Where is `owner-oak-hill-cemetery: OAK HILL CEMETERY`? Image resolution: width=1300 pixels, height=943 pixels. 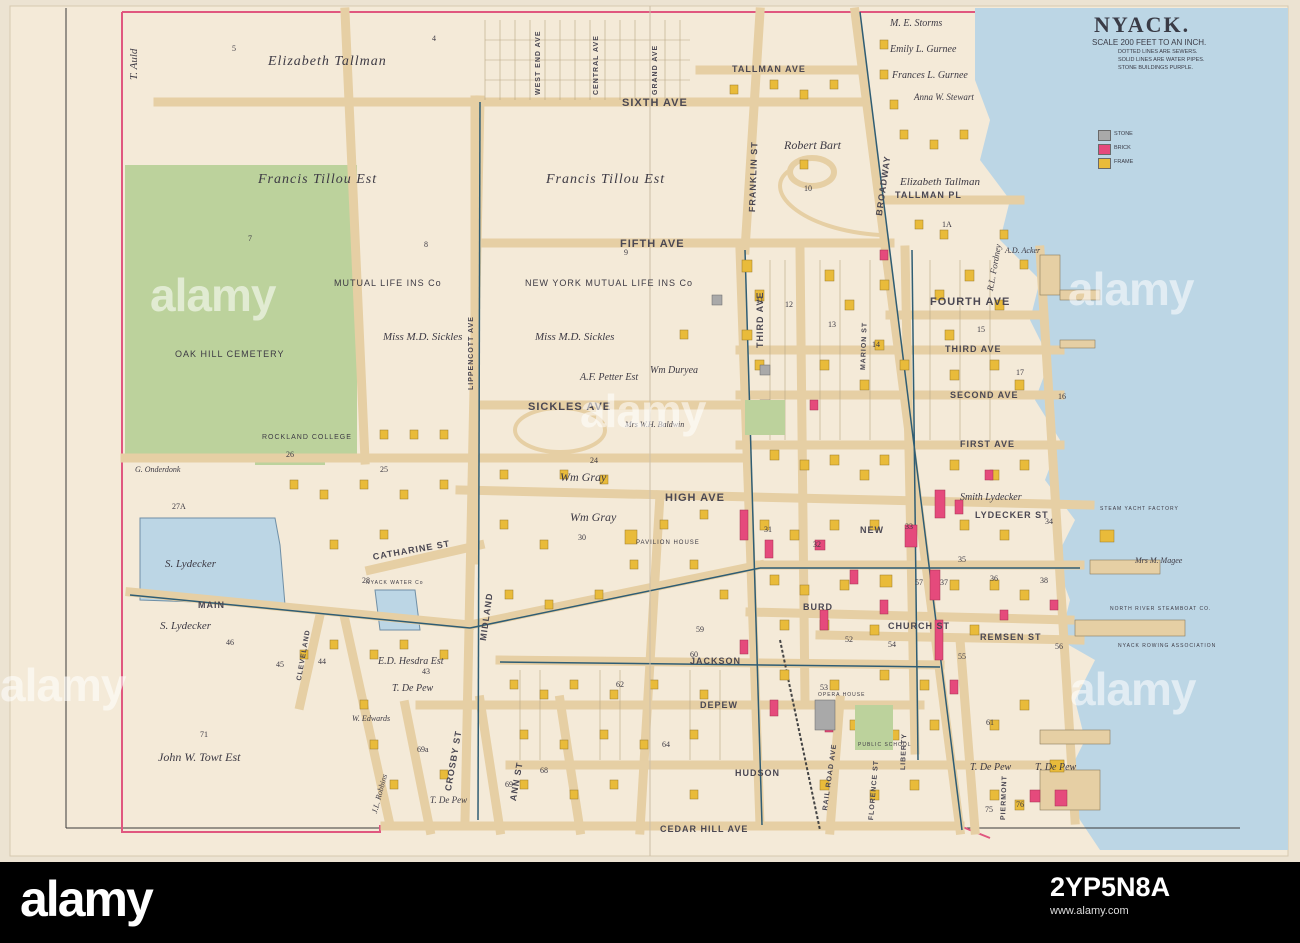 owner-oak-hill-cemetery: OAK HILL CEMETERY is located at coordinates (230, 354).